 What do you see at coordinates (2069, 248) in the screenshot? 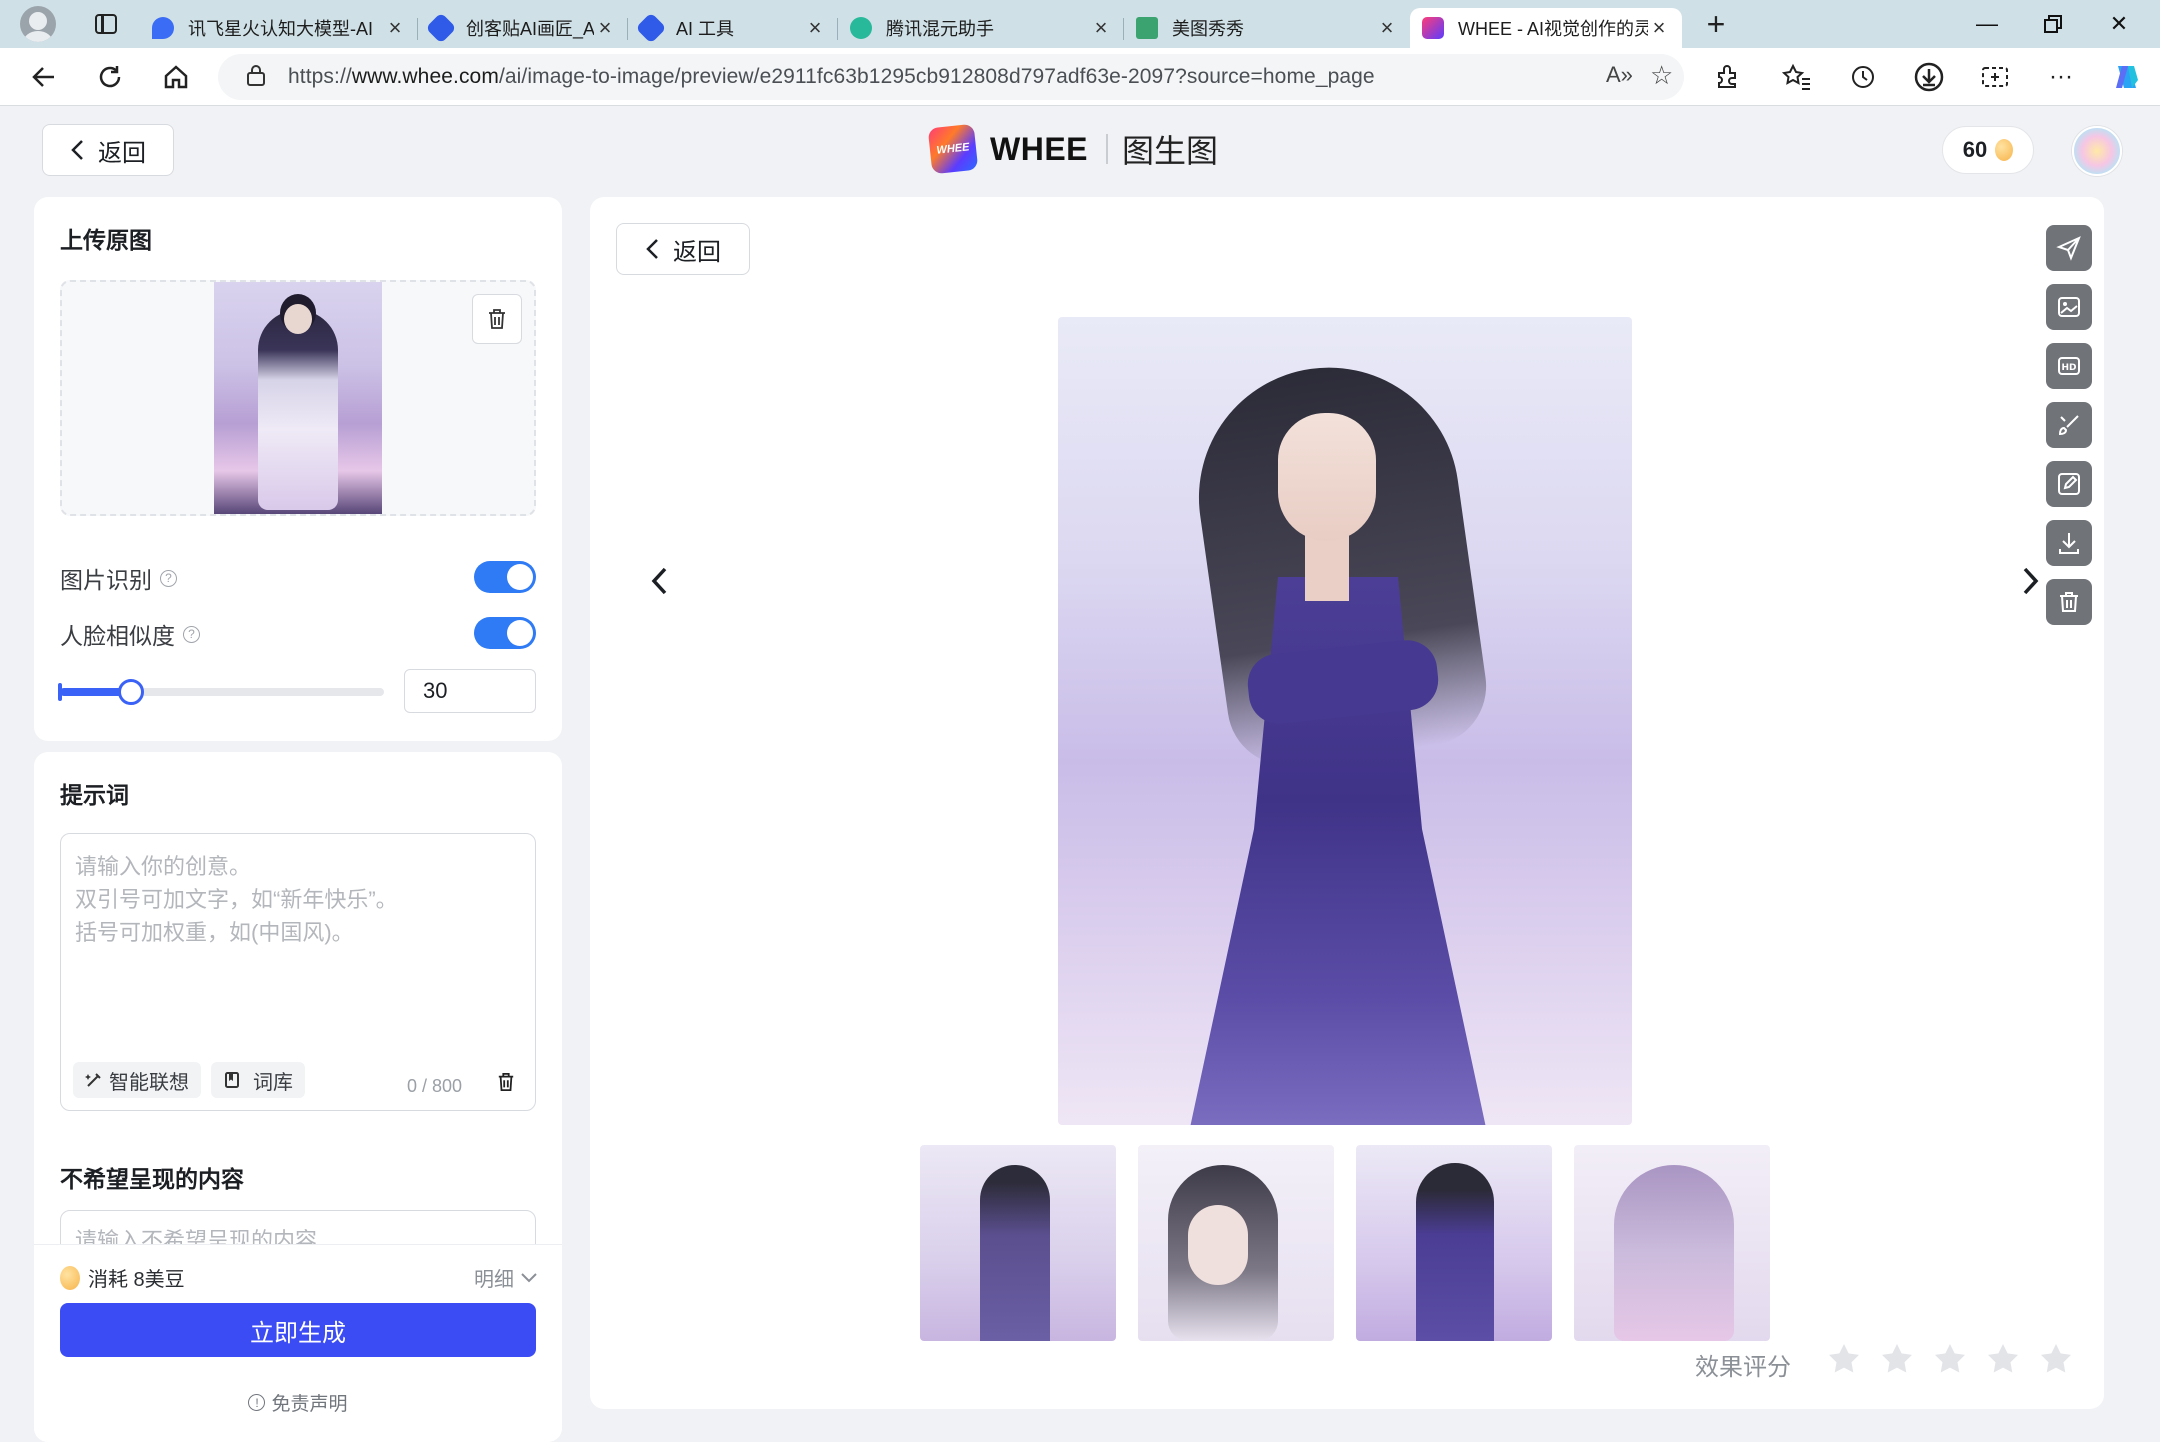
I see `send-button` at bounding box center [2069, 248].